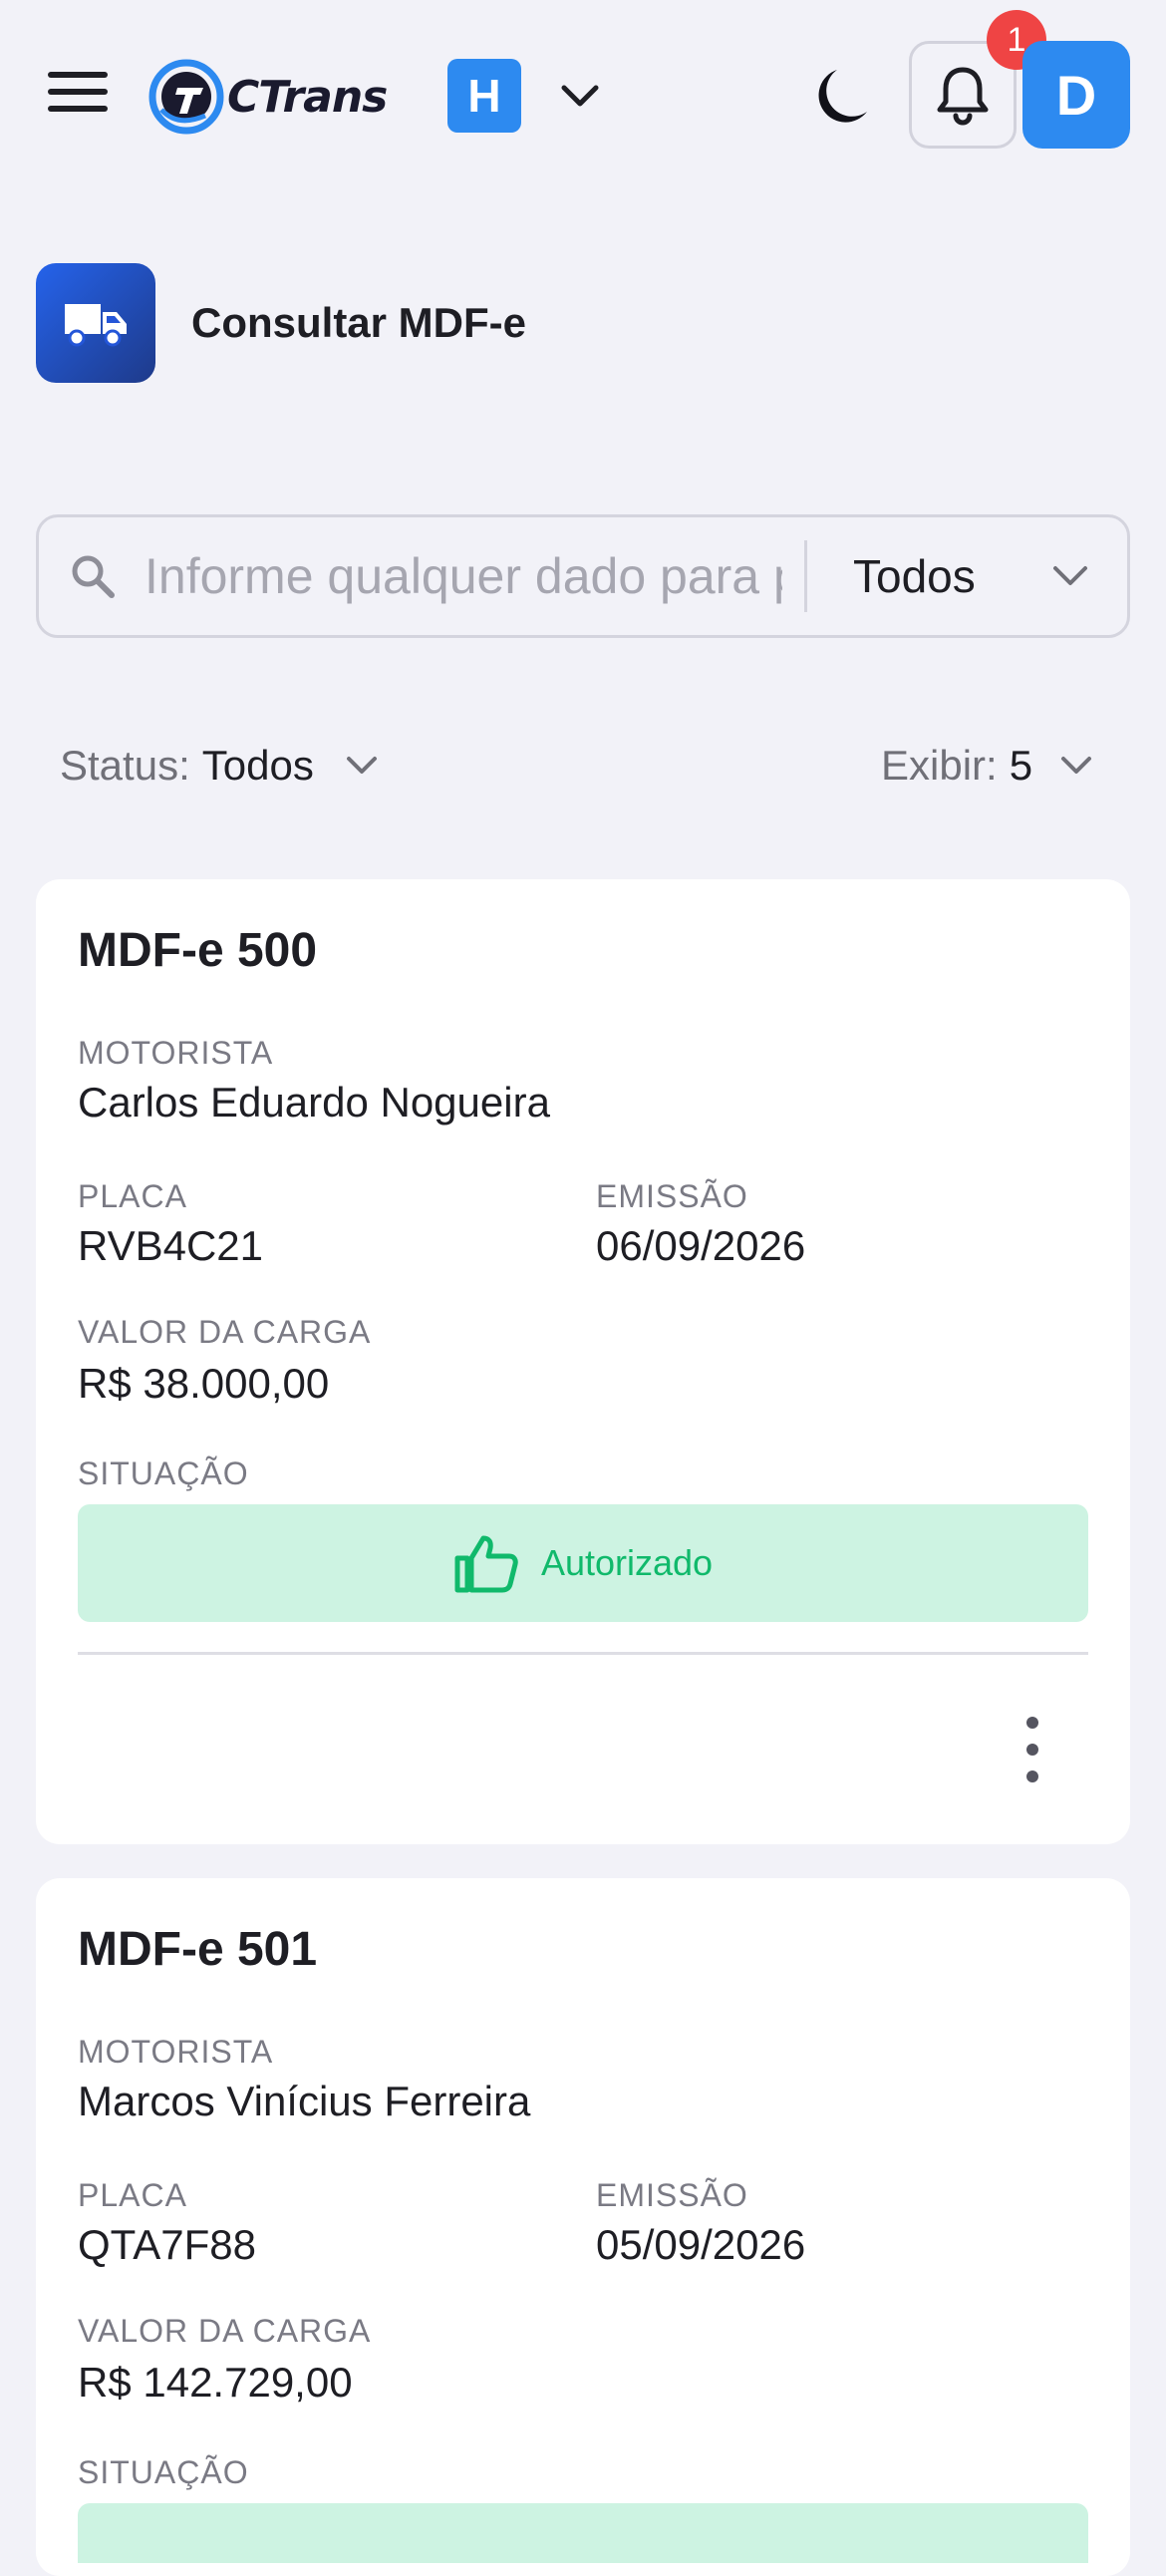  What do you see at coordinates (484, 96) in the screenshot?
I see `company-badge: H` at bounding box center [484, 96].